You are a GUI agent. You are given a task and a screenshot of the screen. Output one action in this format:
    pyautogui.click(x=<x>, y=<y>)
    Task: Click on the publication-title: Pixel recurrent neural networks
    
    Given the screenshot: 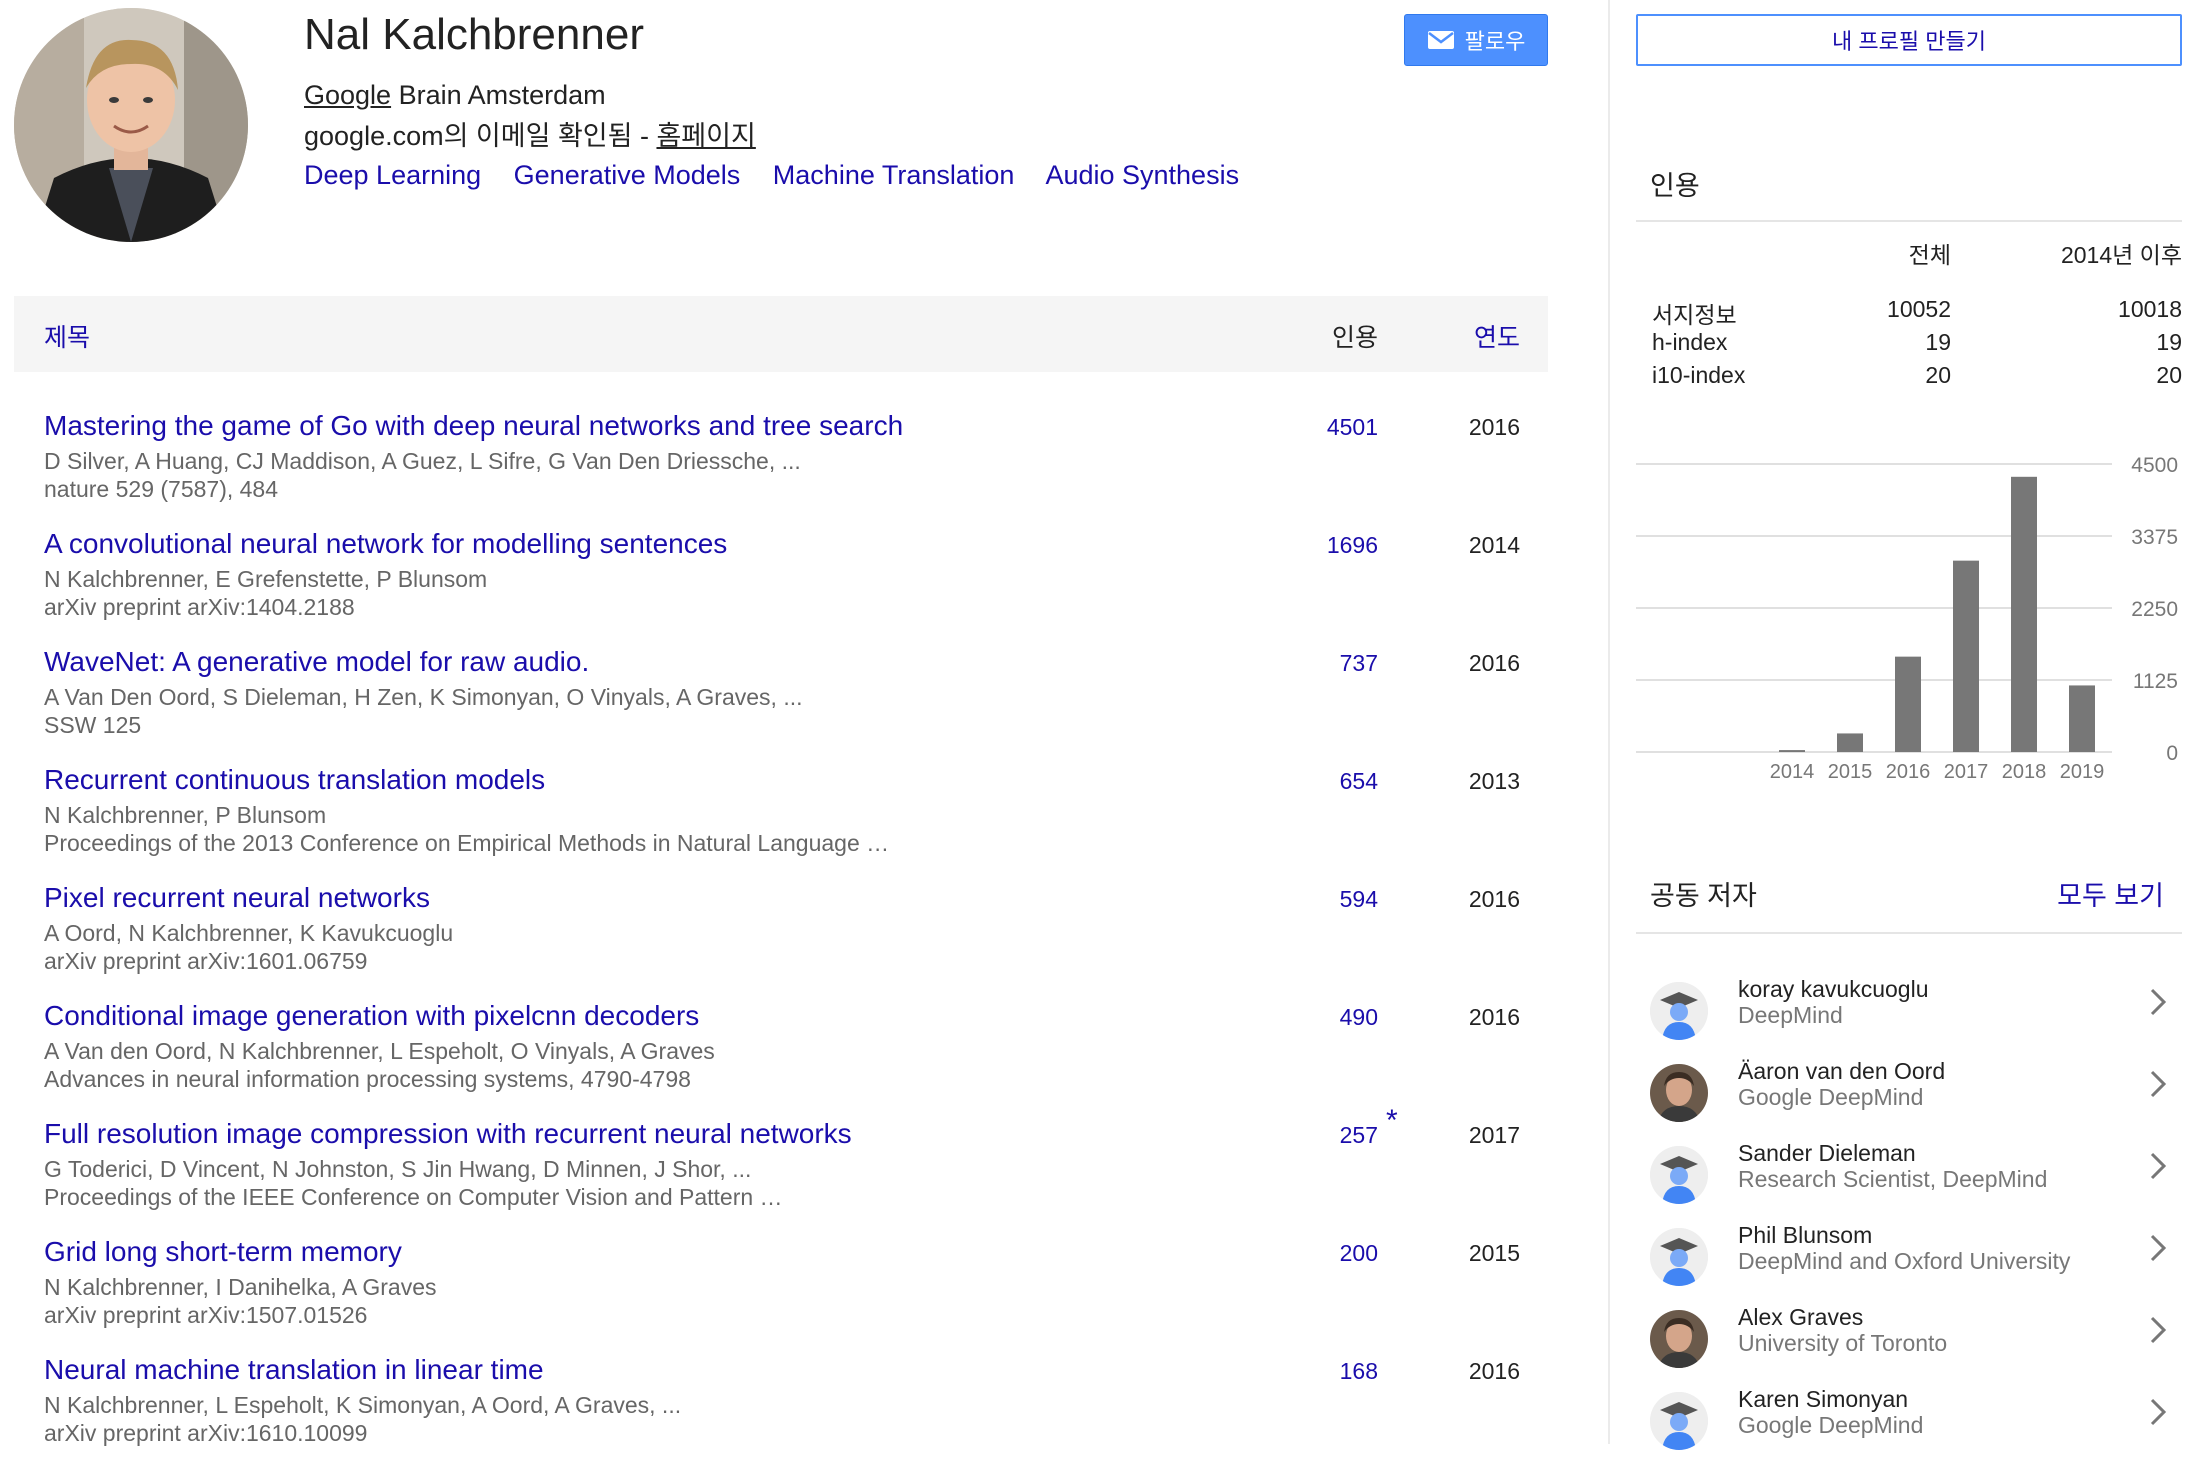 What is the action you would take?
    pyautogui.click(x=237, y=898)
    